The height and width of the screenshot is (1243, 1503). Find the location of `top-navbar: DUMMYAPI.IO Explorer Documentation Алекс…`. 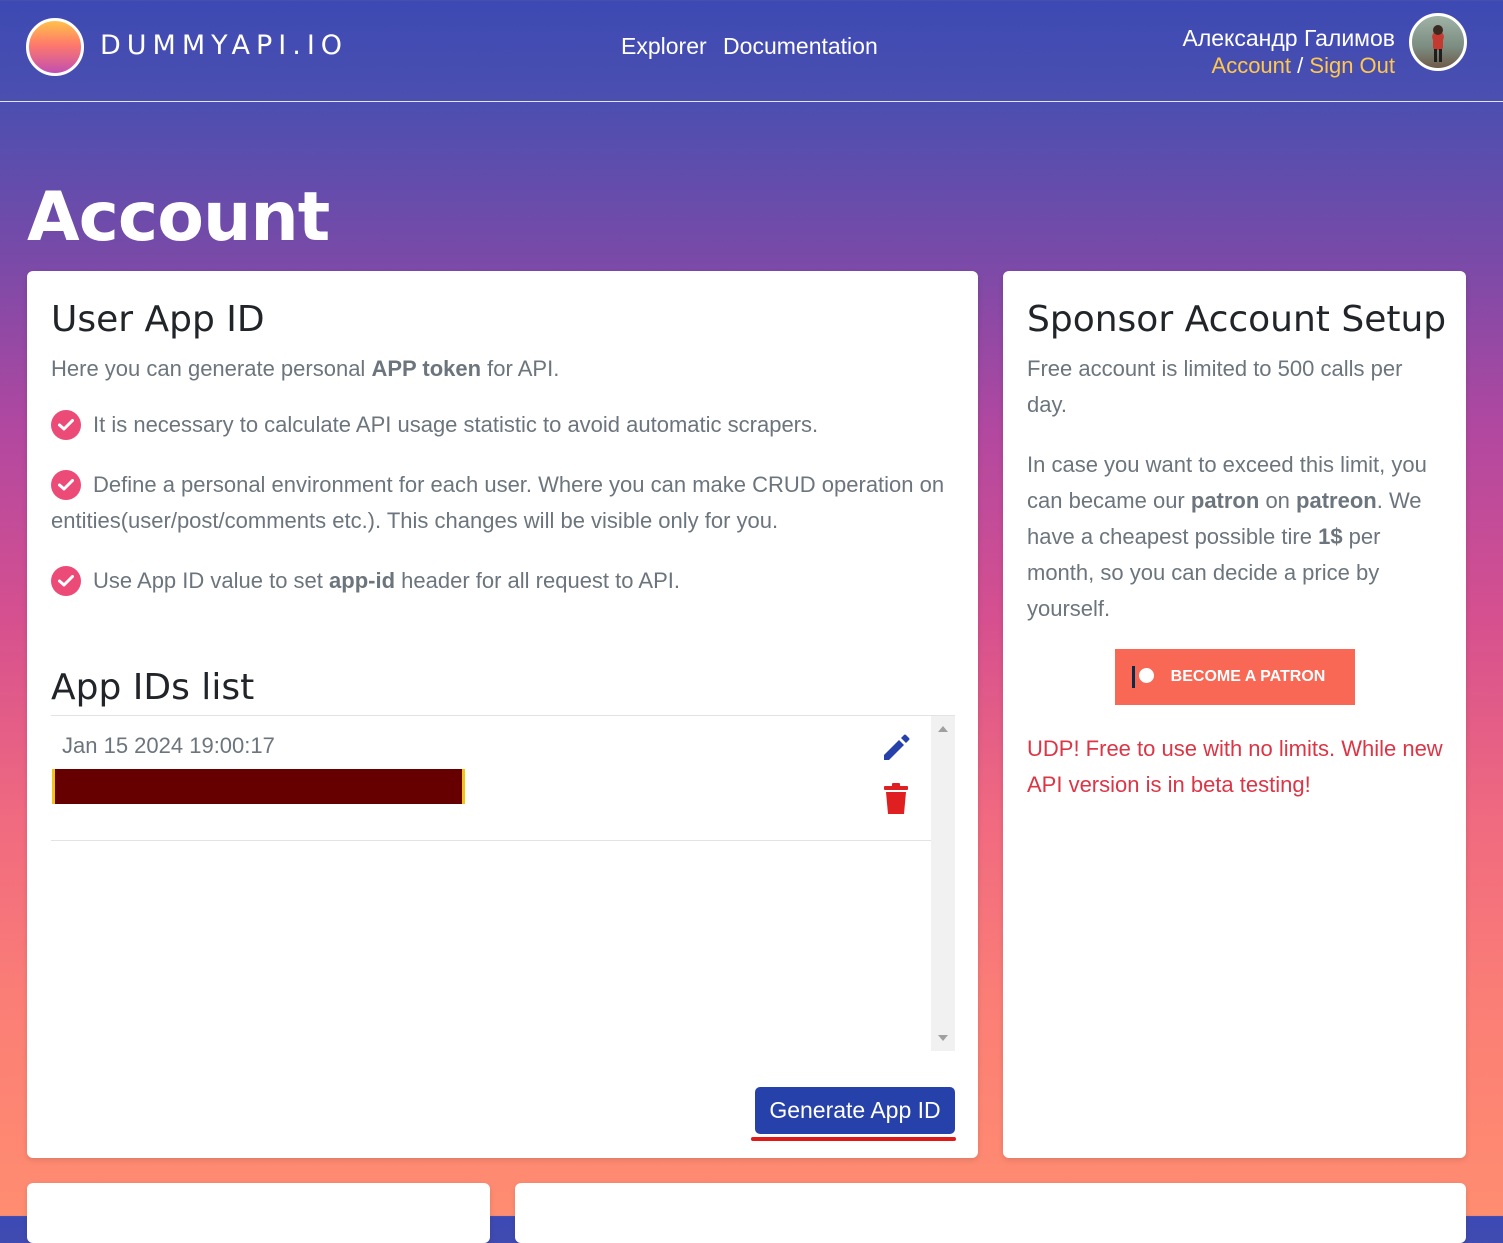

top-navbar: DUMMYAPI.IO Explorer Documentation Алекс… is located at coordinates (751, 51).